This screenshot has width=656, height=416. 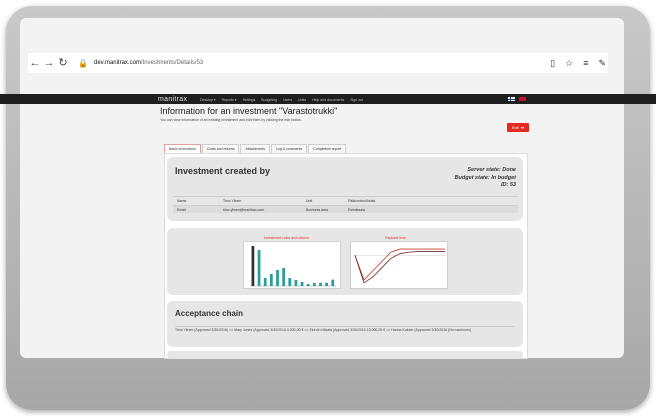 What do you see at coordinates (309, 201) in the screenshot?
I see `row-label-2: Unit` at bounding box center [309, 201].